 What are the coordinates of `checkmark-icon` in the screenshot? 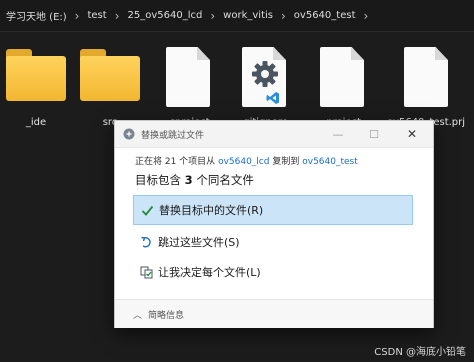 It's located at (147, 210).